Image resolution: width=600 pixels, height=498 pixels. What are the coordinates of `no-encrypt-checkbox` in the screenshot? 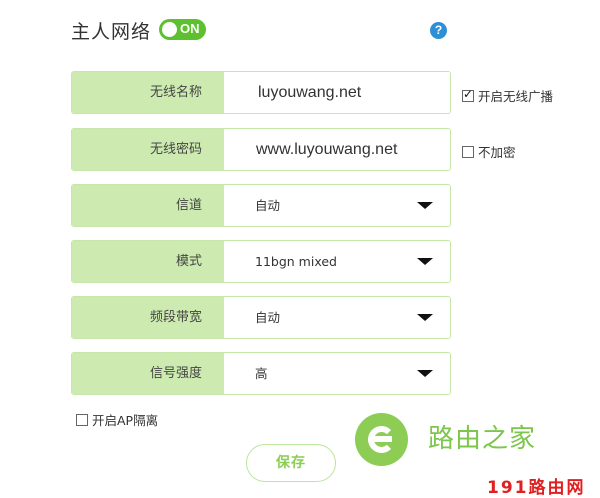 It's located at (468, 151).